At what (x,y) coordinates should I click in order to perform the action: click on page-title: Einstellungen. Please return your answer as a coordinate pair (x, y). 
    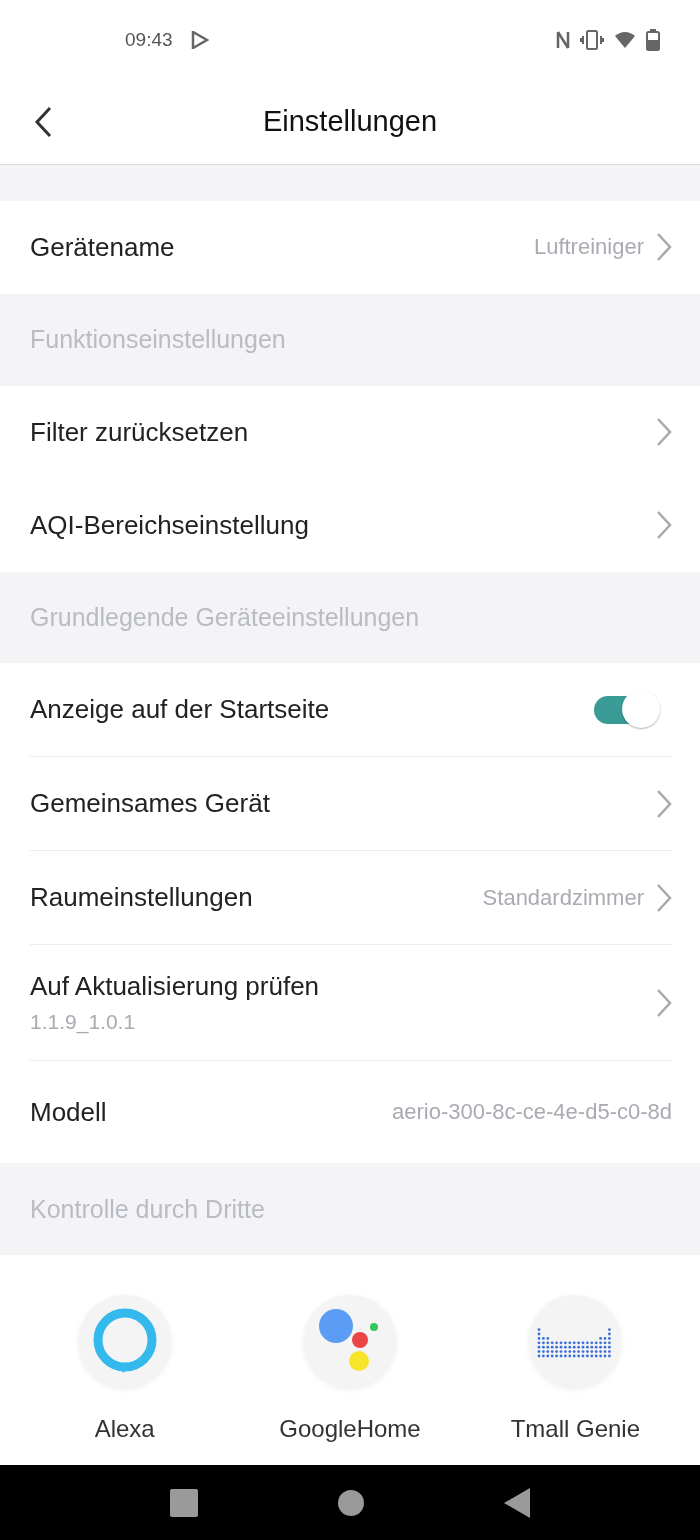
    Looking at the image, I should click on (350, 122).